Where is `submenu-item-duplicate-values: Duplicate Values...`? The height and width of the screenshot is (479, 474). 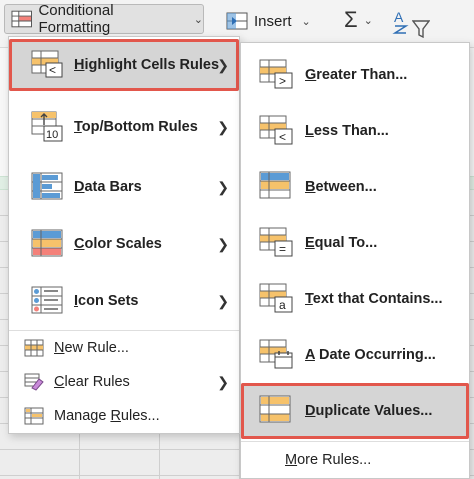 submenu-item-duplicate-values: Duplicate Values... is located at coordinates (355, 411).